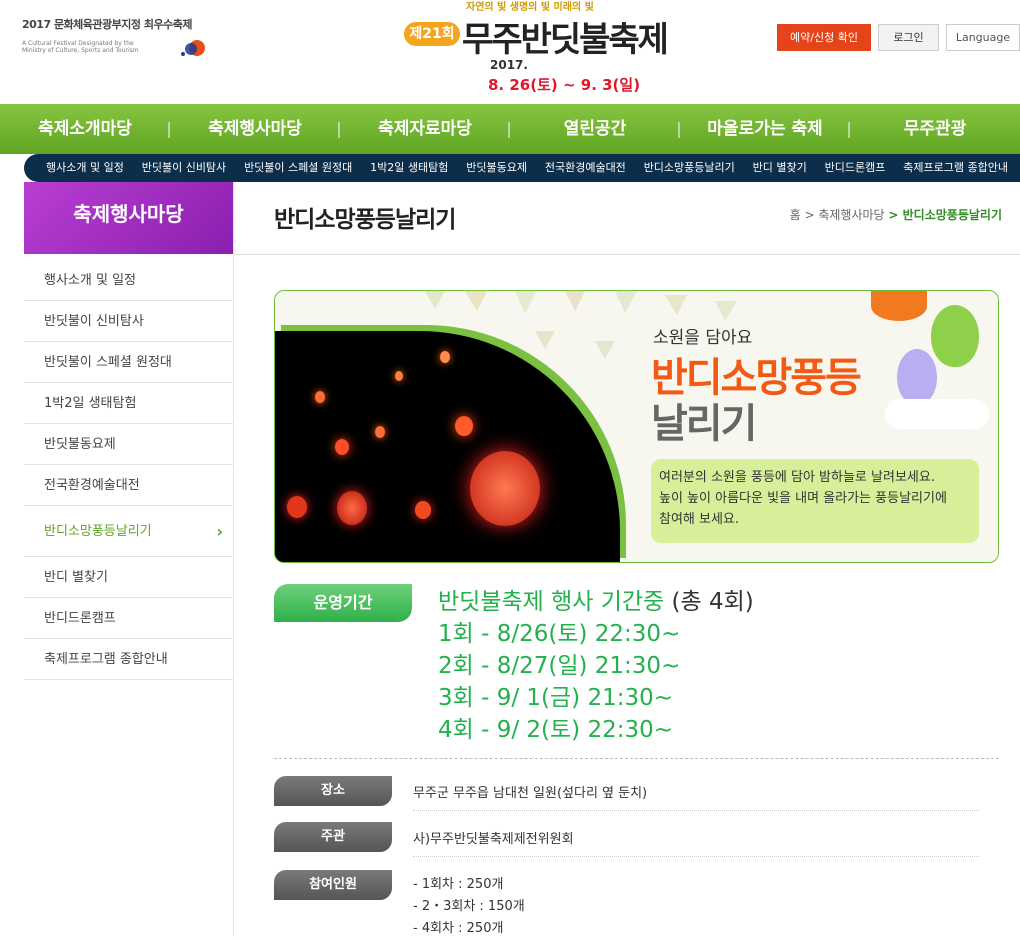  What do you see at coordinates (565, 40) in the screenshot?
I see `logo-title: 무주반딧불축제` at bounding box center [565, 40].